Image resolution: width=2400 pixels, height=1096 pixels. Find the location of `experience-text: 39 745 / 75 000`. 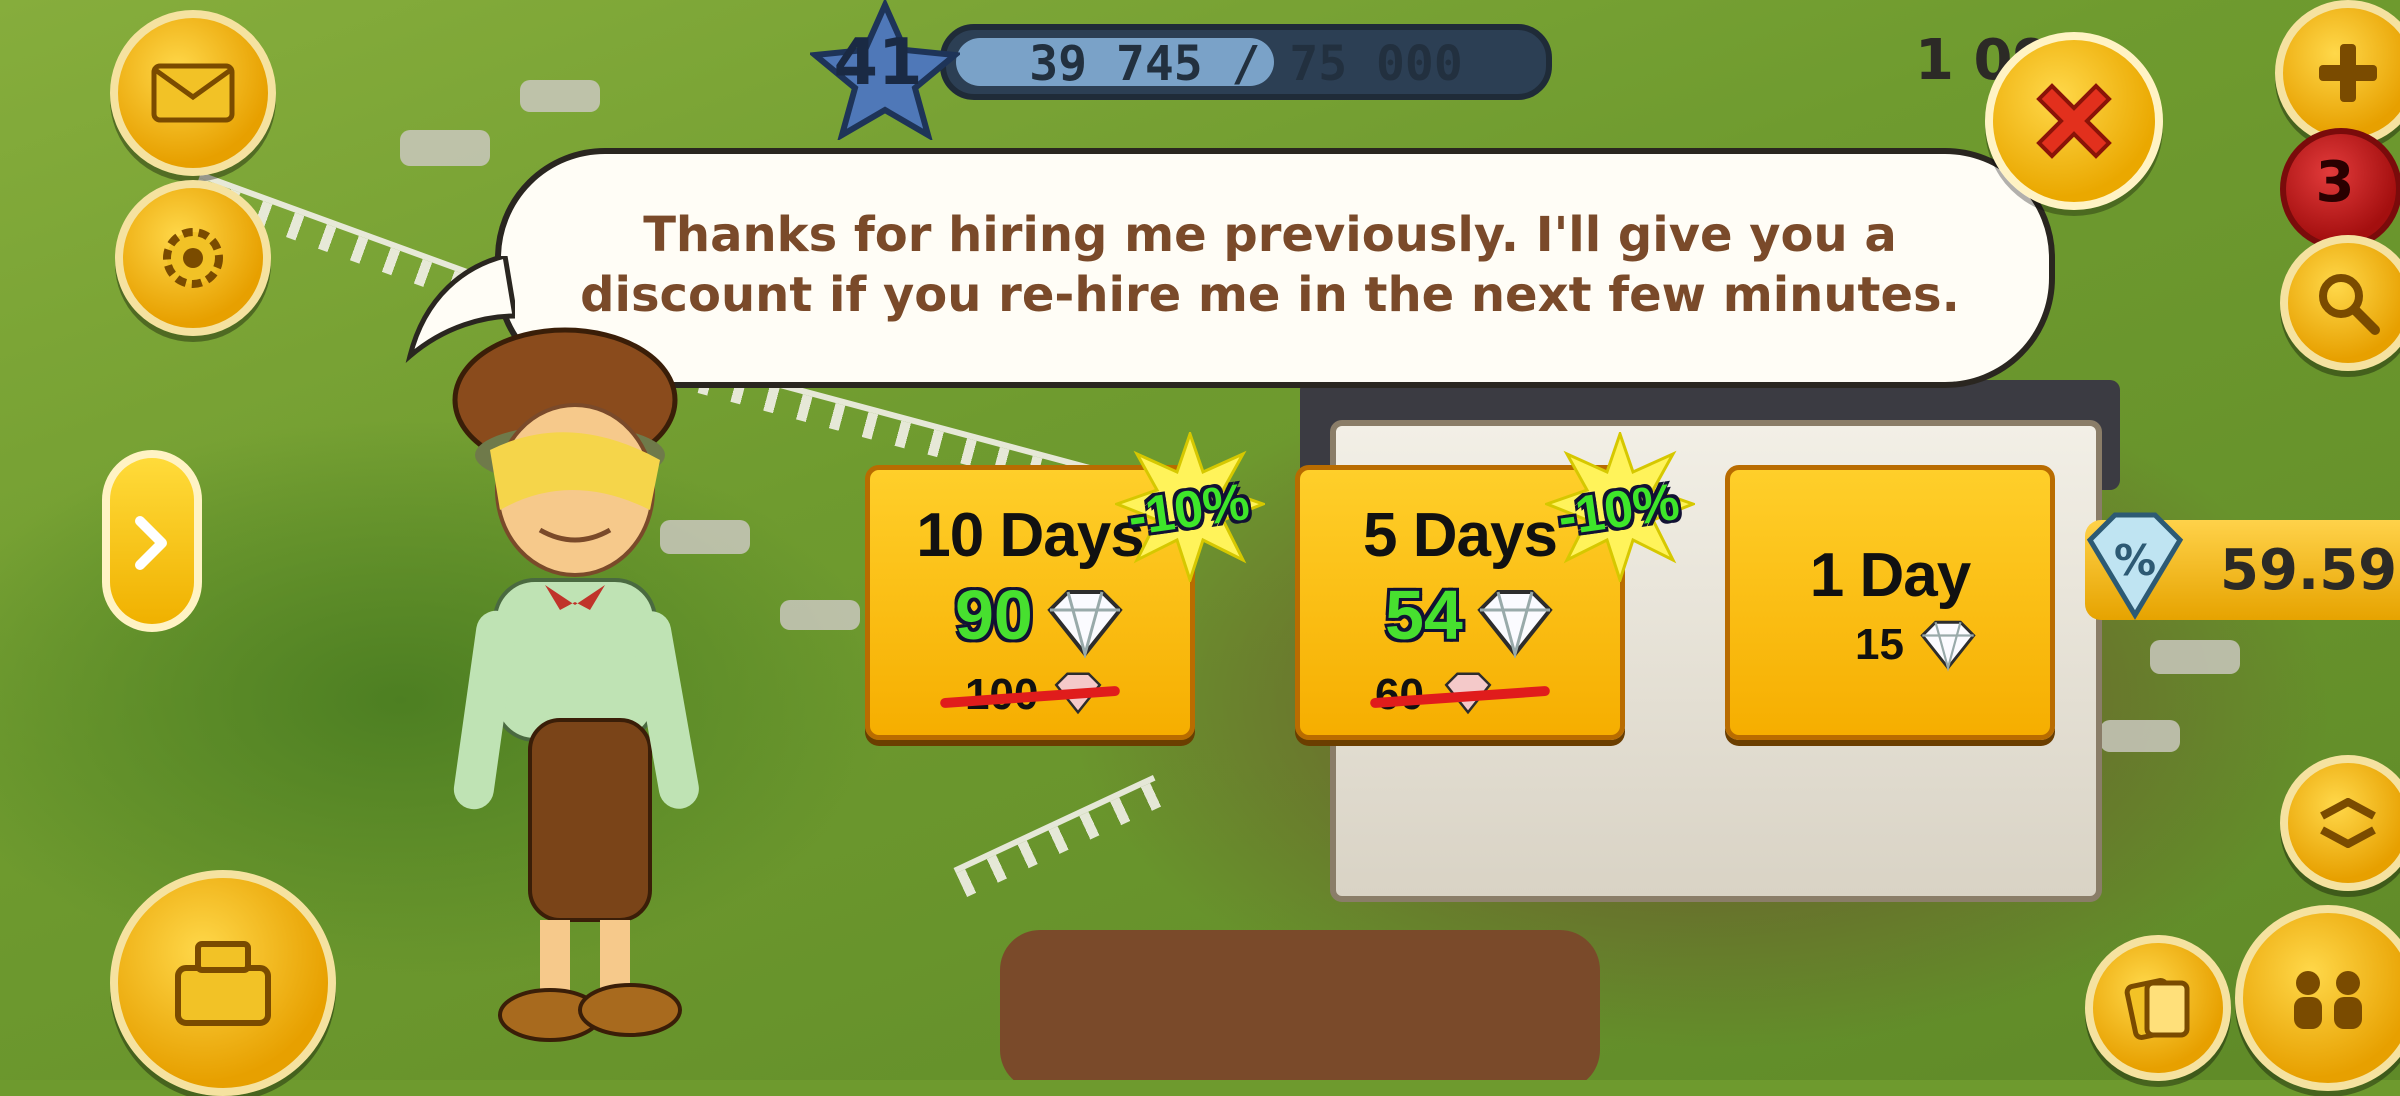

experience-text: 39 745 / 75 000 is located at coordinates (1246, 64).